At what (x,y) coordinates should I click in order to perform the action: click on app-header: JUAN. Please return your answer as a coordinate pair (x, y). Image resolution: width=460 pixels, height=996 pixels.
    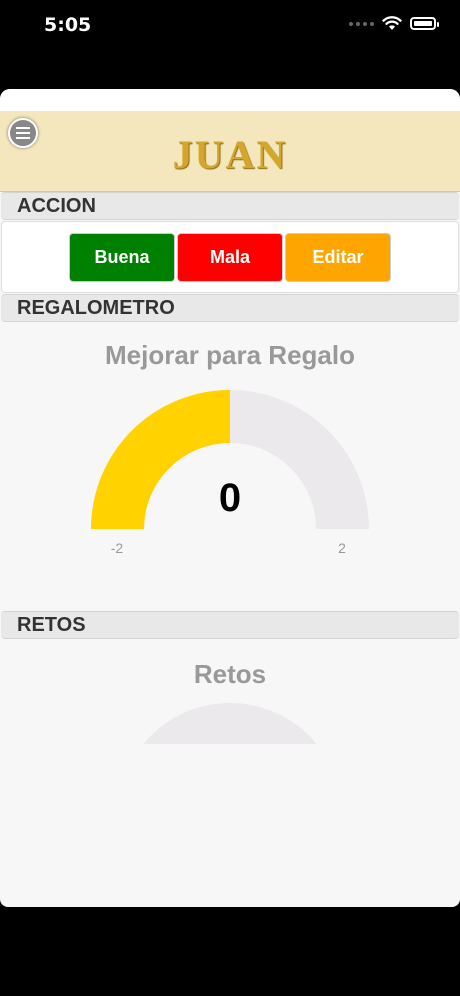
    Looking at the image, I should click on (230, 151).